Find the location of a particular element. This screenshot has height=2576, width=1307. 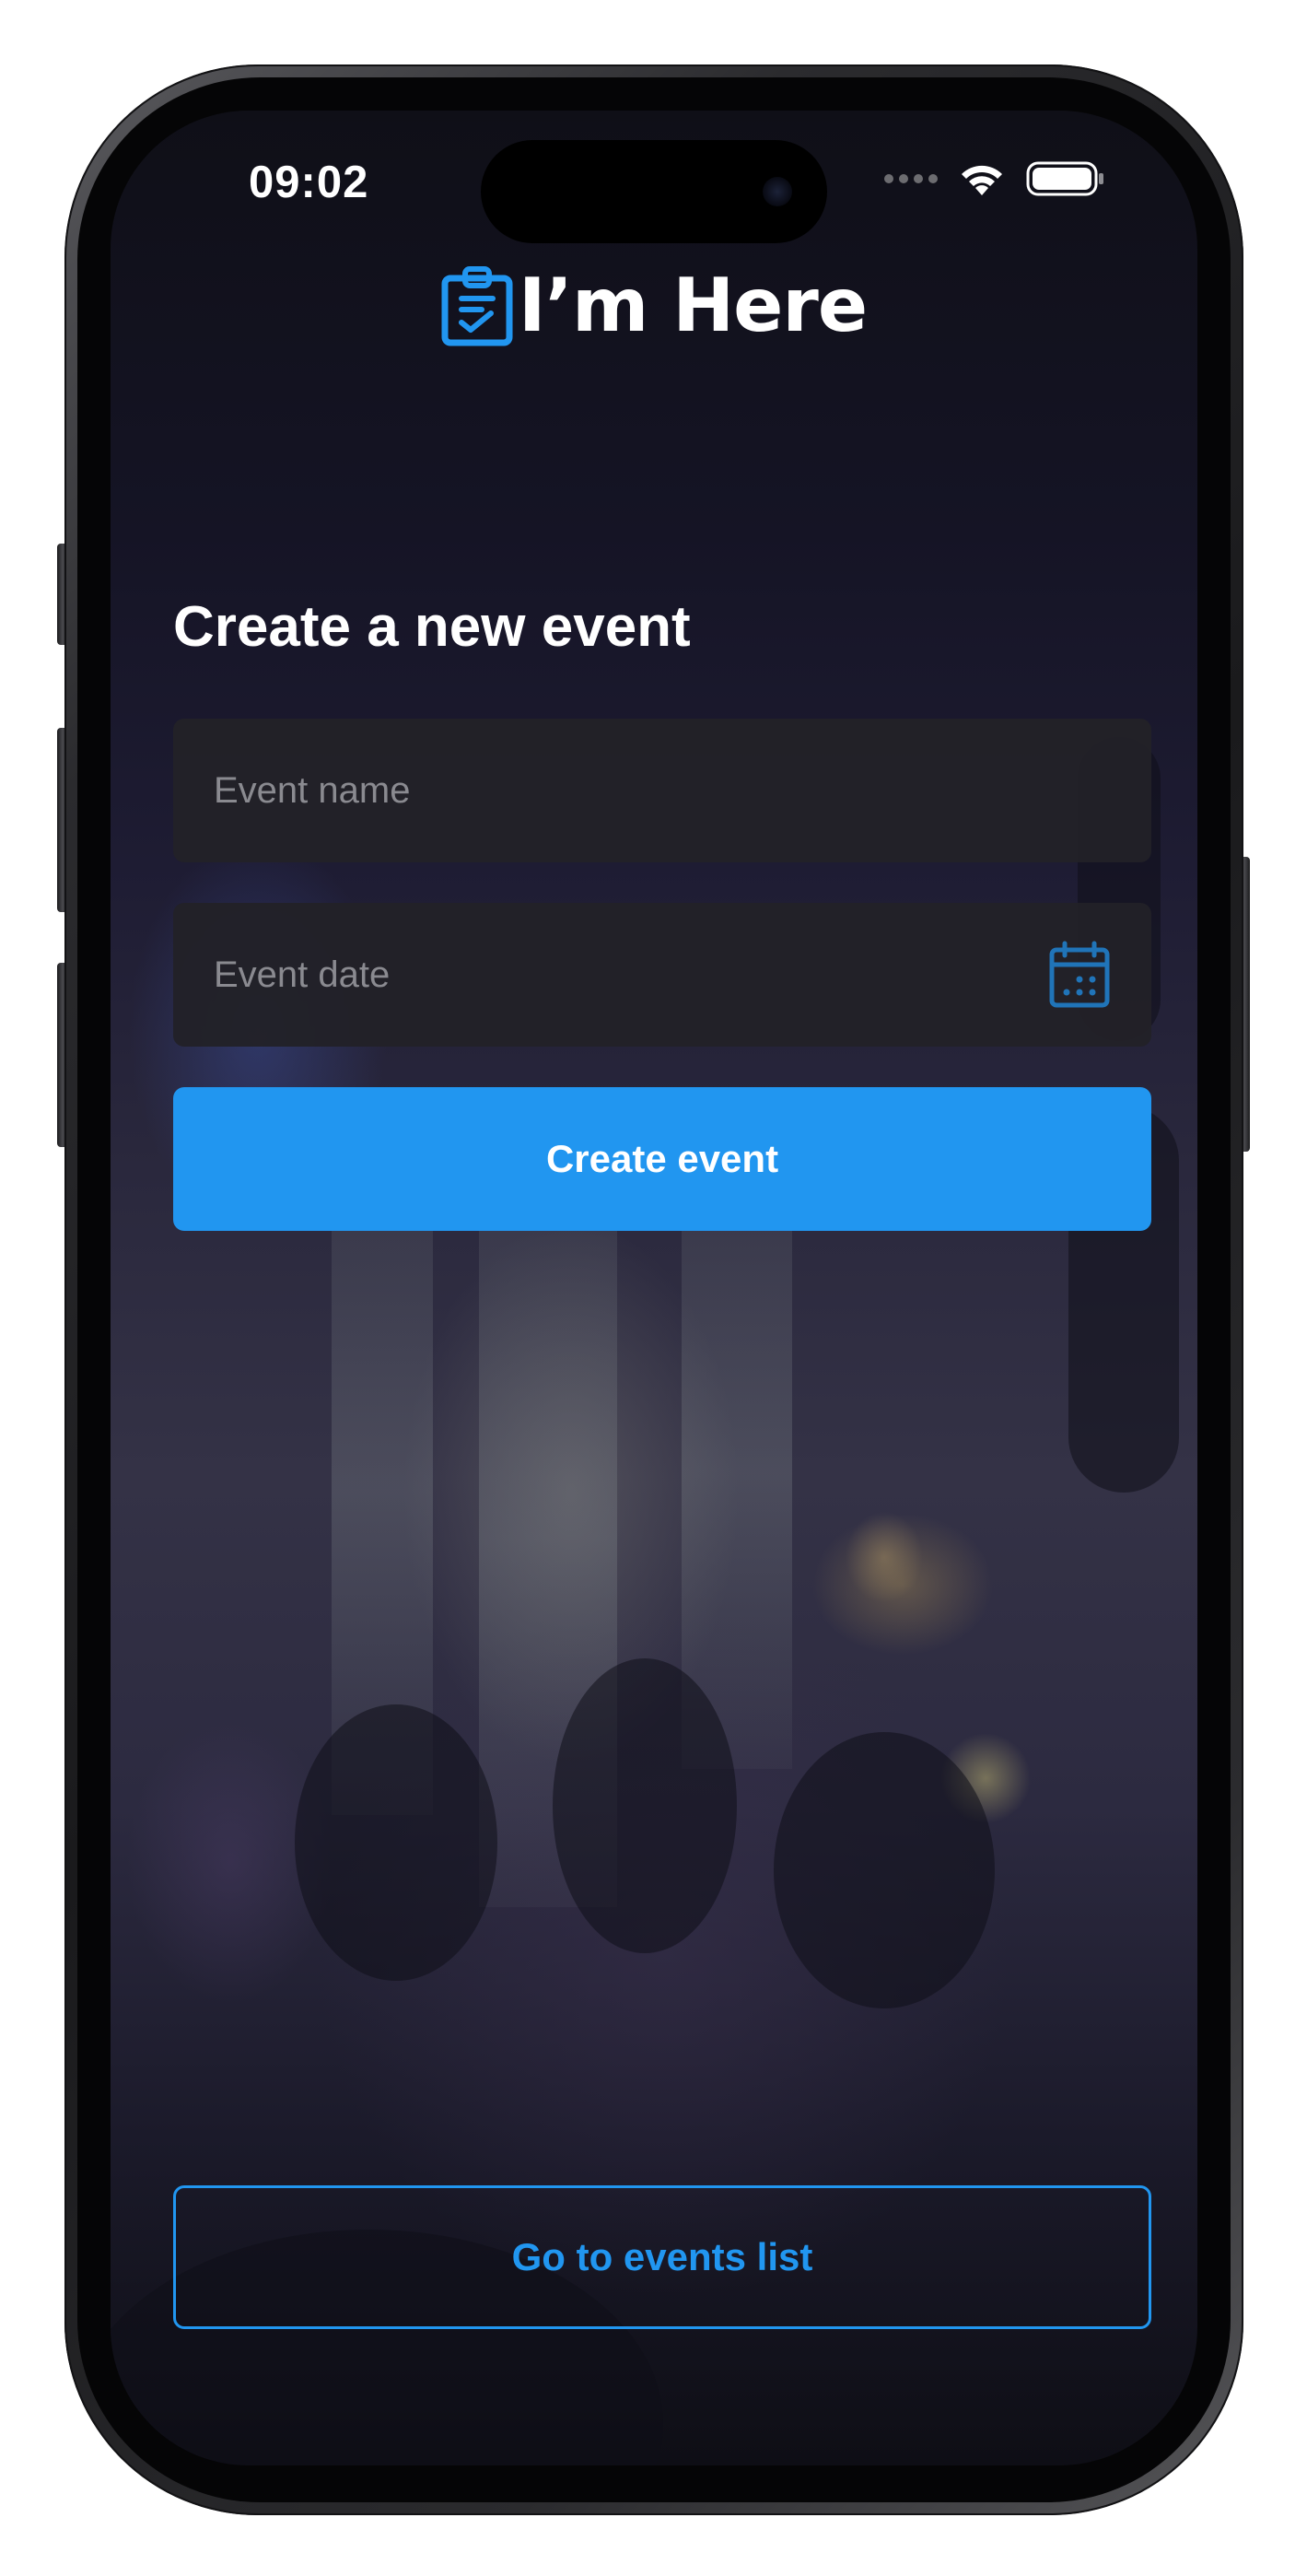

app-header: I’m Here is located at coordinates (654, 305).